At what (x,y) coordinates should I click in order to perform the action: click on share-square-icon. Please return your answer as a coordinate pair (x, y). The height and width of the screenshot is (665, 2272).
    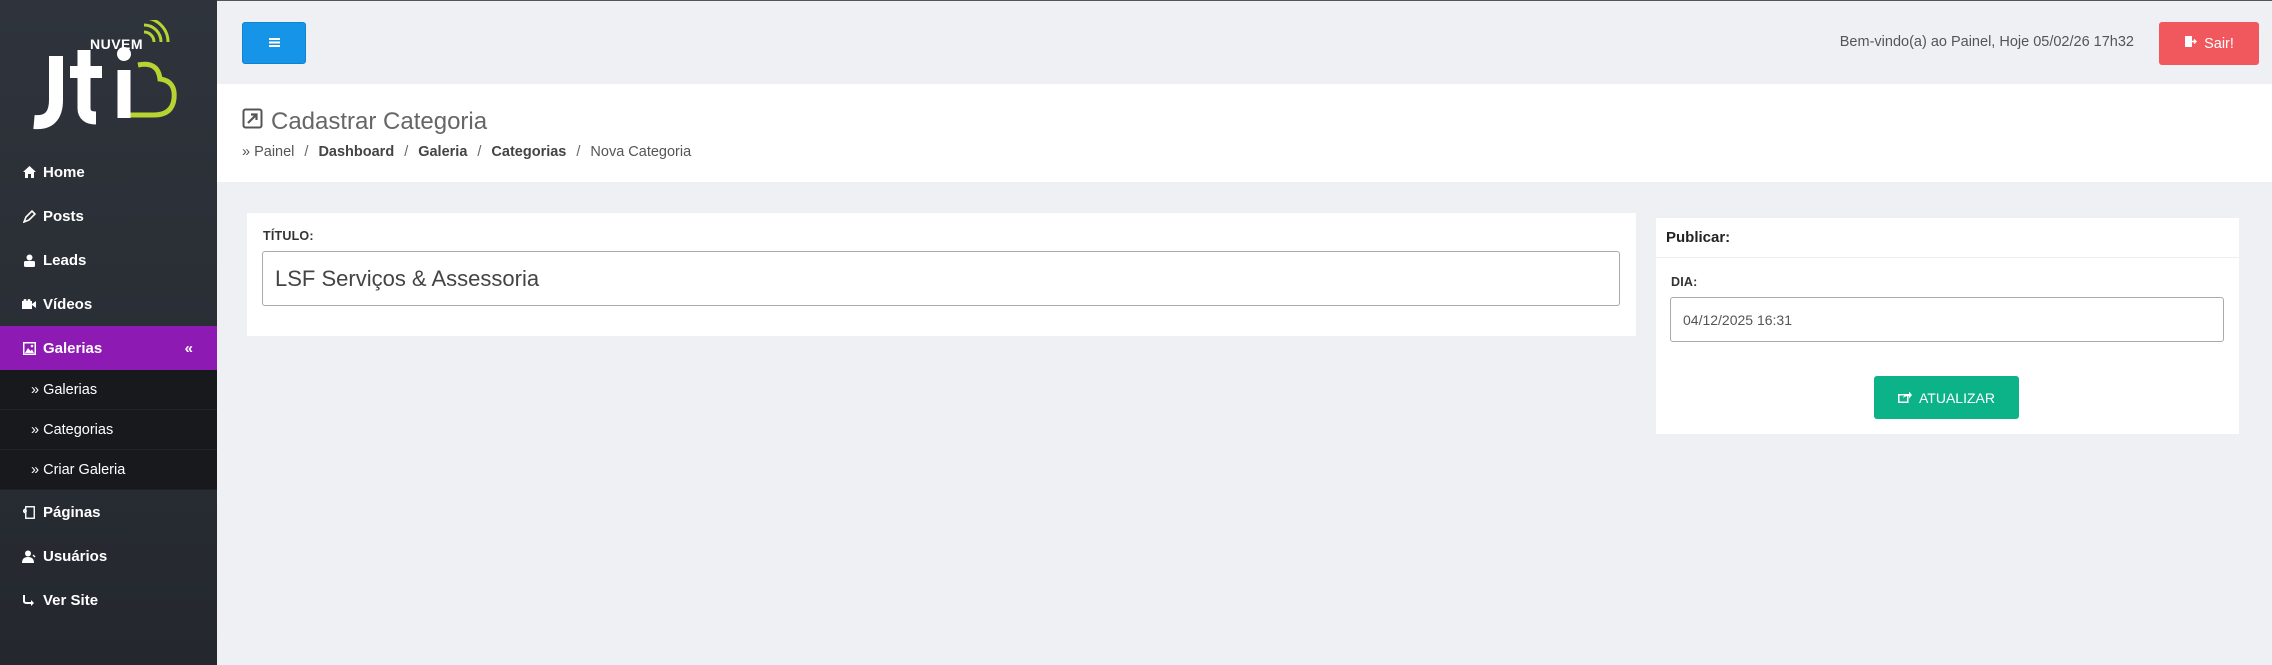
    Looking at the image, I should click on (1905, 398).